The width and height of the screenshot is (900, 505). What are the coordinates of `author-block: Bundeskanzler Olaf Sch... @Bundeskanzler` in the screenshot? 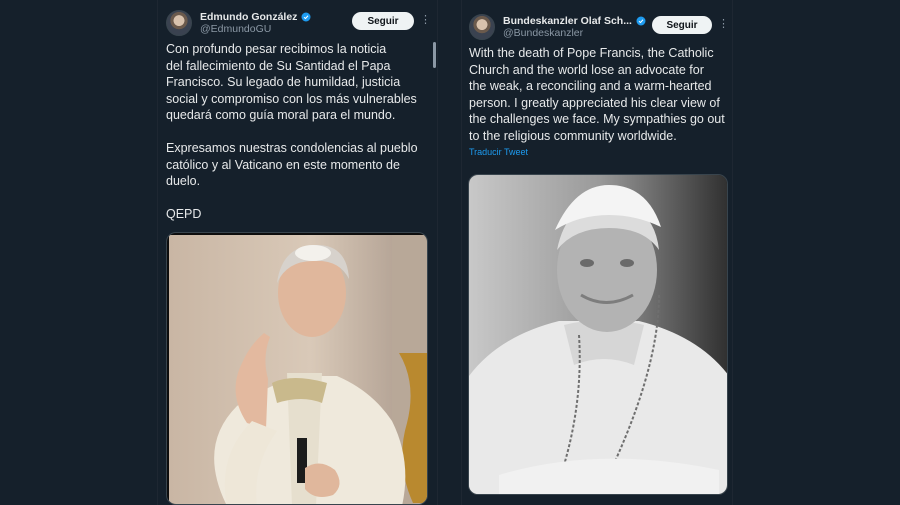 It's located at (574, 27).